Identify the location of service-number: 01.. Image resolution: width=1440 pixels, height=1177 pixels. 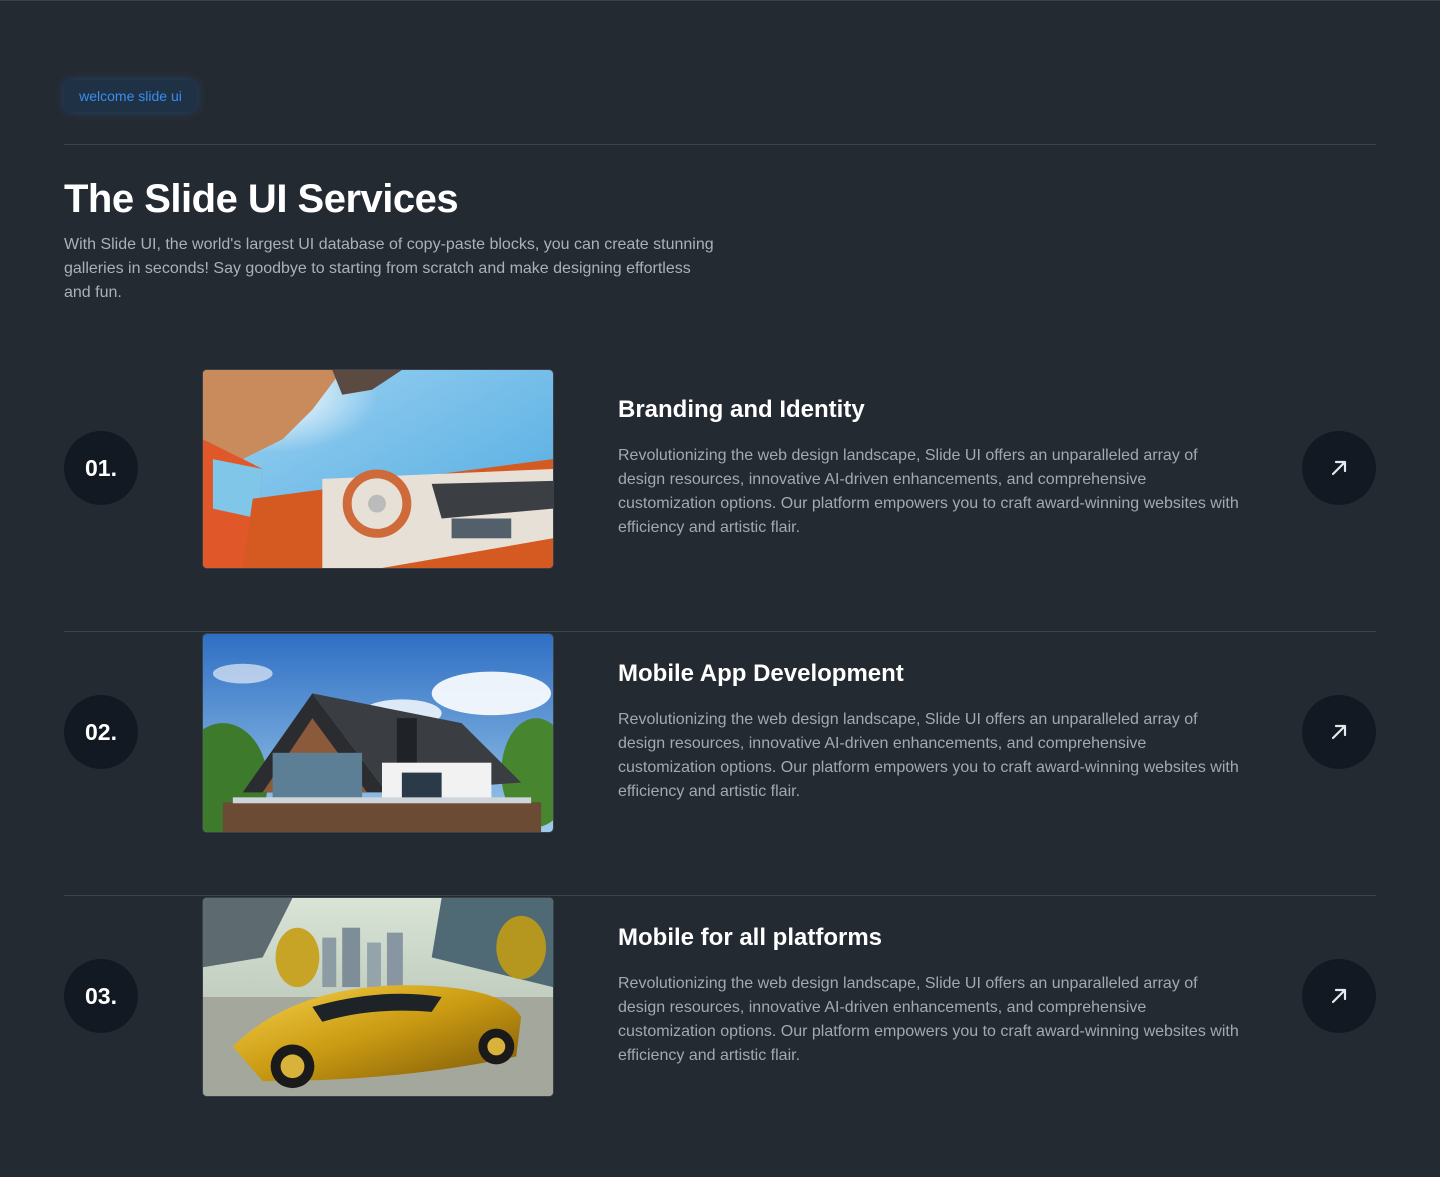
(101, 468).